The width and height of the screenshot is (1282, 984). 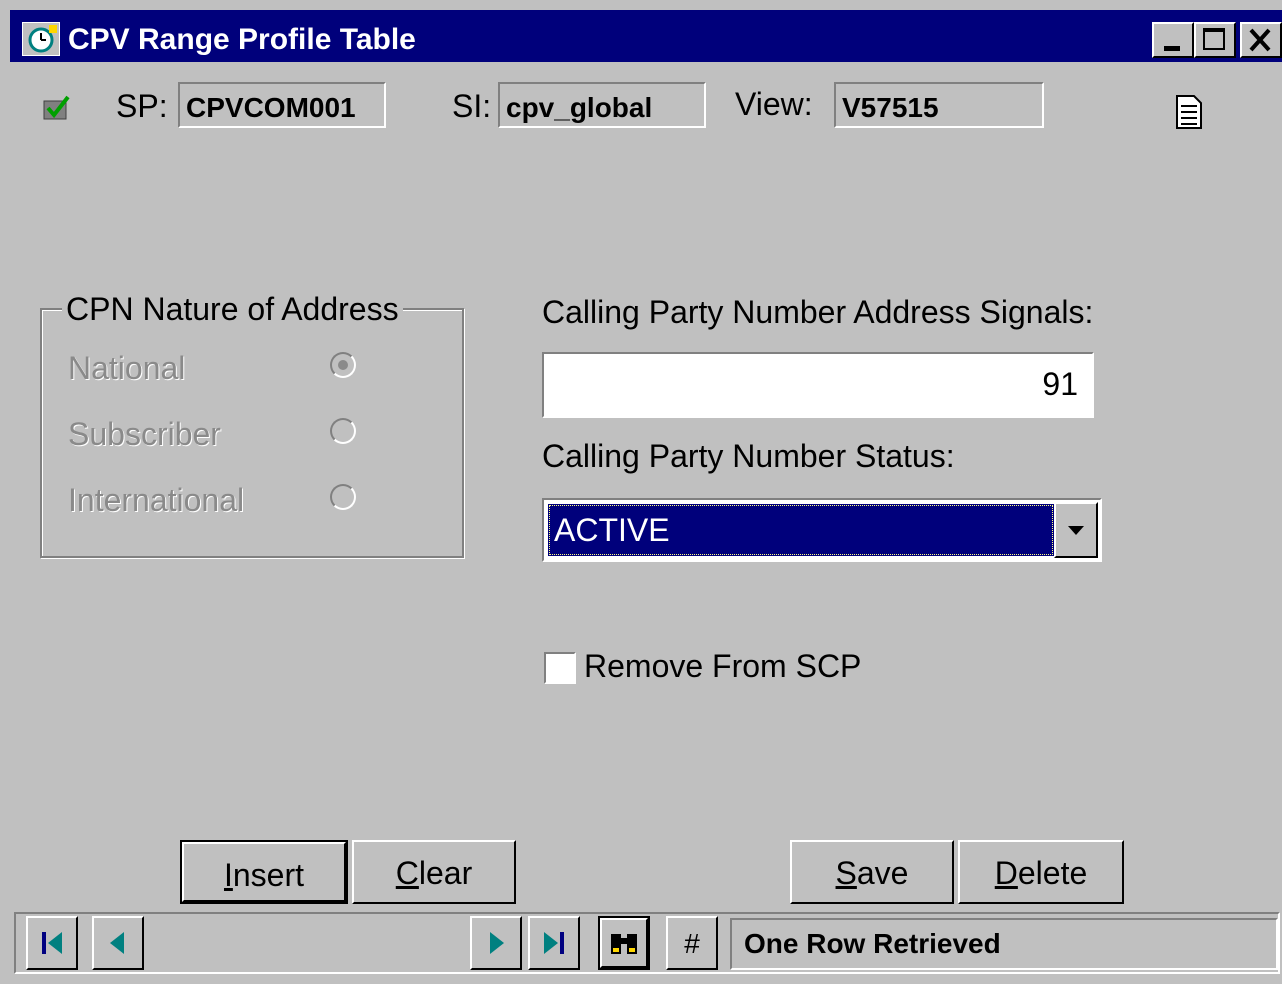 What do you see at coordinates (612, 530) in the screenshot?
I see `status-selected-value: ACTIVE` at bounding box center [612, 530].